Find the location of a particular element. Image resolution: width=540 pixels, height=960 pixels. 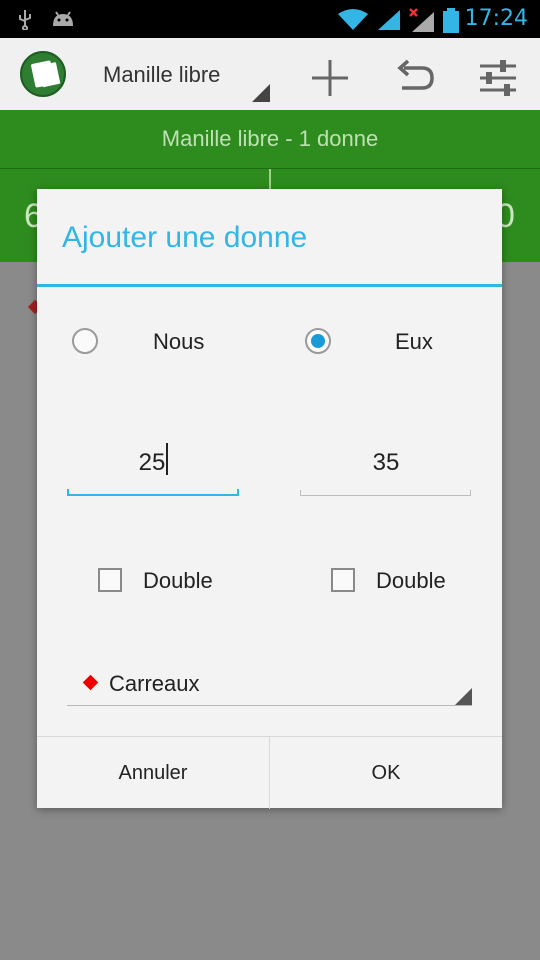

cancel-button: Annuler is located at coordinates (153, 773).